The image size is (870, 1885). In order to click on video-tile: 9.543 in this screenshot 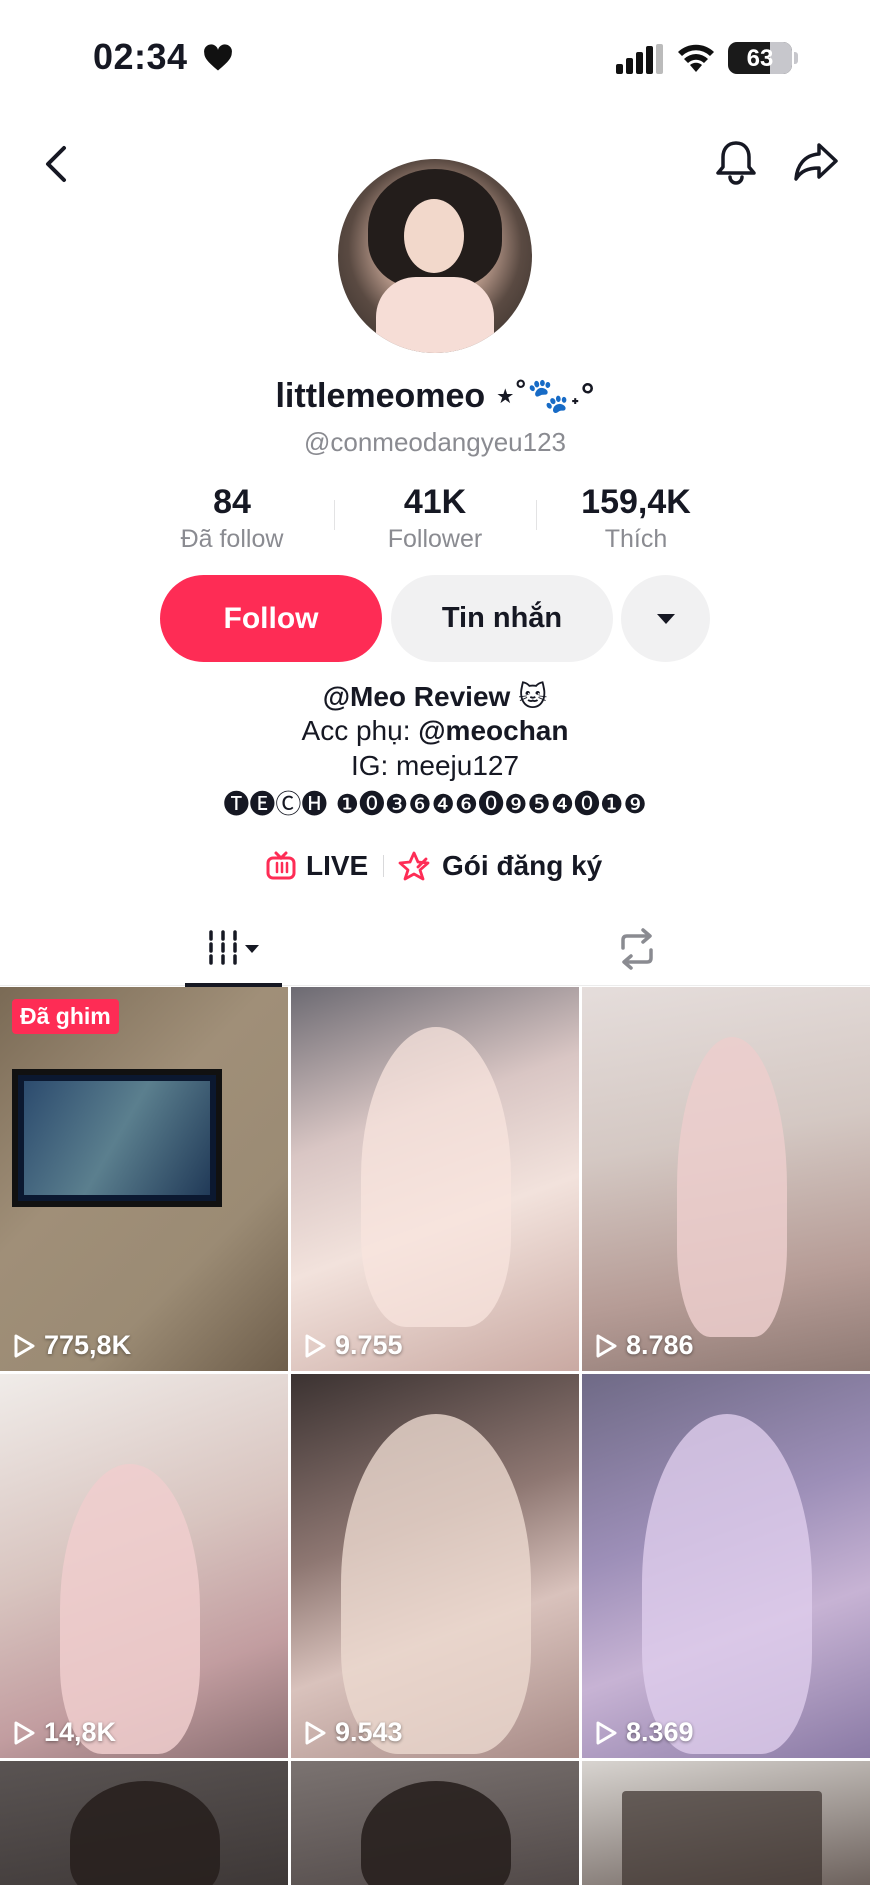, I will do `click(435, 1566)`.